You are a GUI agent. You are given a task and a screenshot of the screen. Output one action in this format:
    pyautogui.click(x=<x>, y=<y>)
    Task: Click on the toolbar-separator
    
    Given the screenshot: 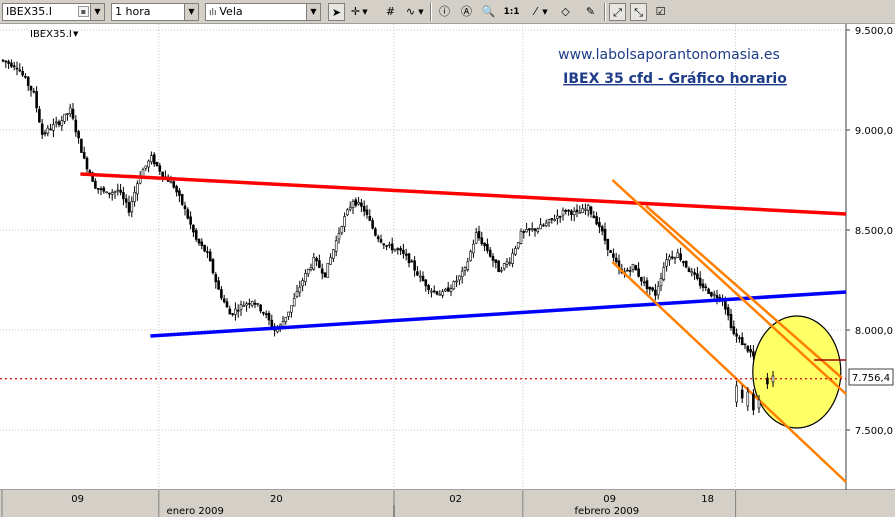 What is the action you would take?
    pyautogui.click(x=605, y=12)
    